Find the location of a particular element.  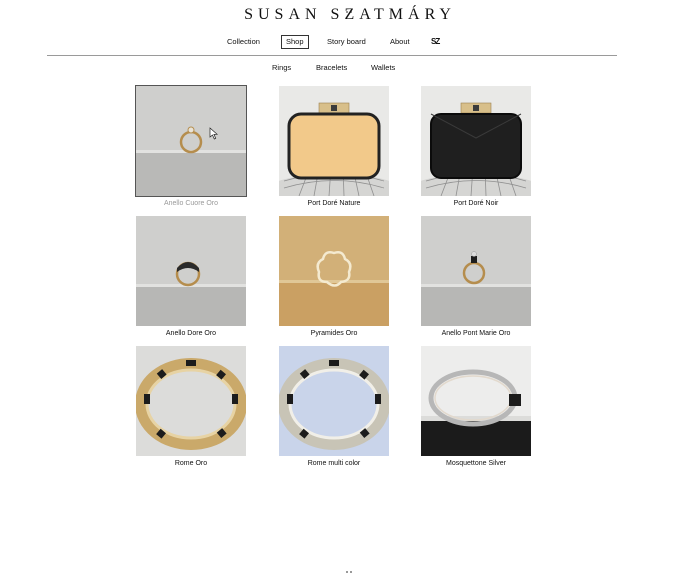

nav-item-collection: Collection is located at coordinates (243, 42).